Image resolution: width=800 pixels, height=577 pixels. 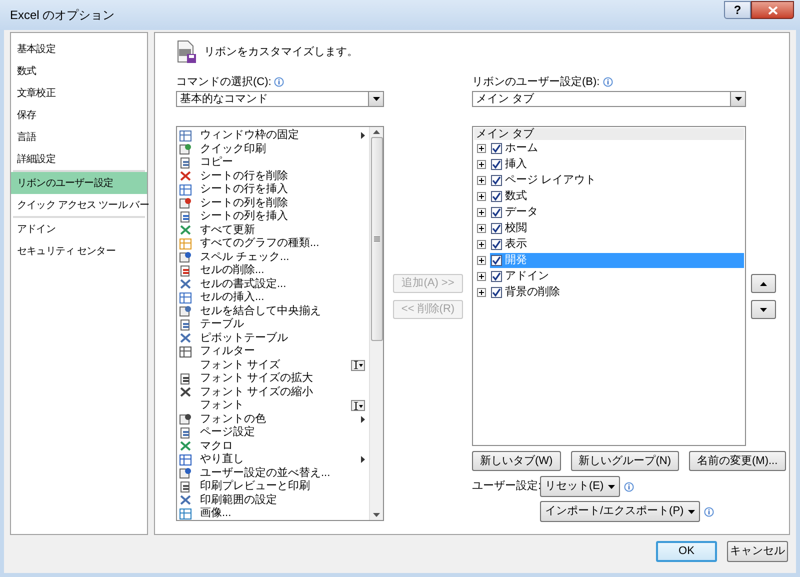 What do you see at coordinates (617, 244) in the screenshot?
I see `tree-item: 表示` at bounding box center [617, 244].